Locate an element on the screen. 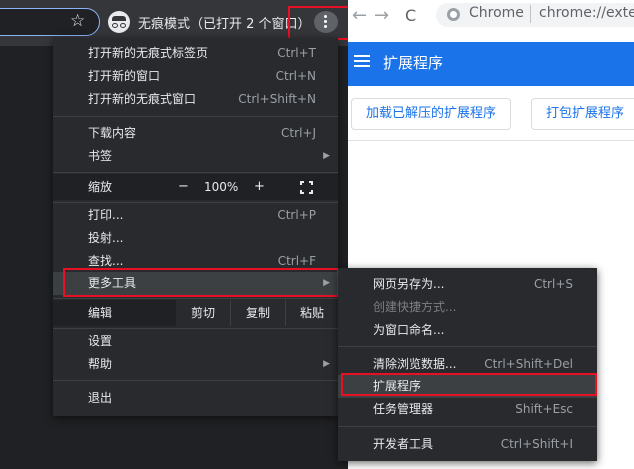 This screenshot has width=634, height=469. extensions-highlight is located at coordinates (469, 384).